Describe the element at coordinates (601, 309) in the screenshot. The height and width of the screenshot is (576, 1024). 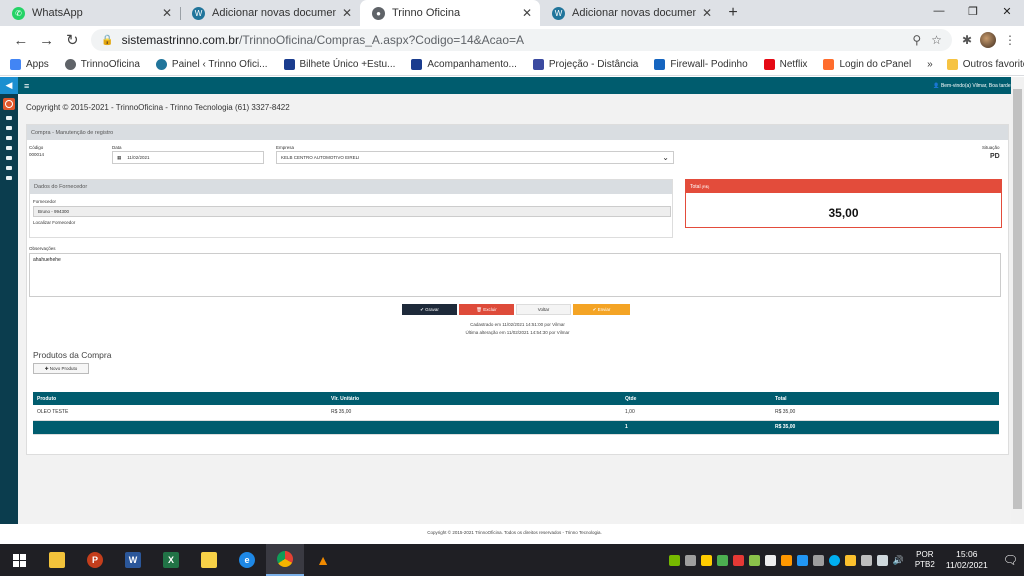
I see `enviar-button: ✔ Enviar` at that location.